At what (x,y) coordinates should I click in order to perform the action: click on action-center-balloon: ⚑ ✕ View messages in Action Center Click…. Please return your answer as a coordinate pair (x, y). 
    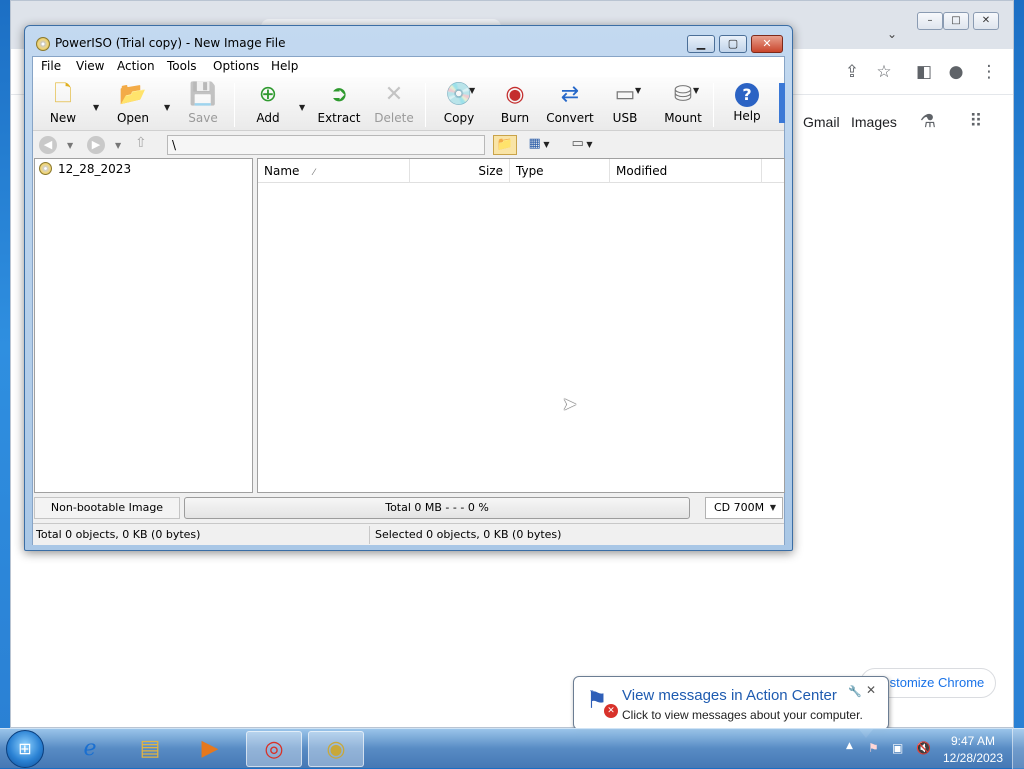
    Looking at the image, I should click on (731, 703).